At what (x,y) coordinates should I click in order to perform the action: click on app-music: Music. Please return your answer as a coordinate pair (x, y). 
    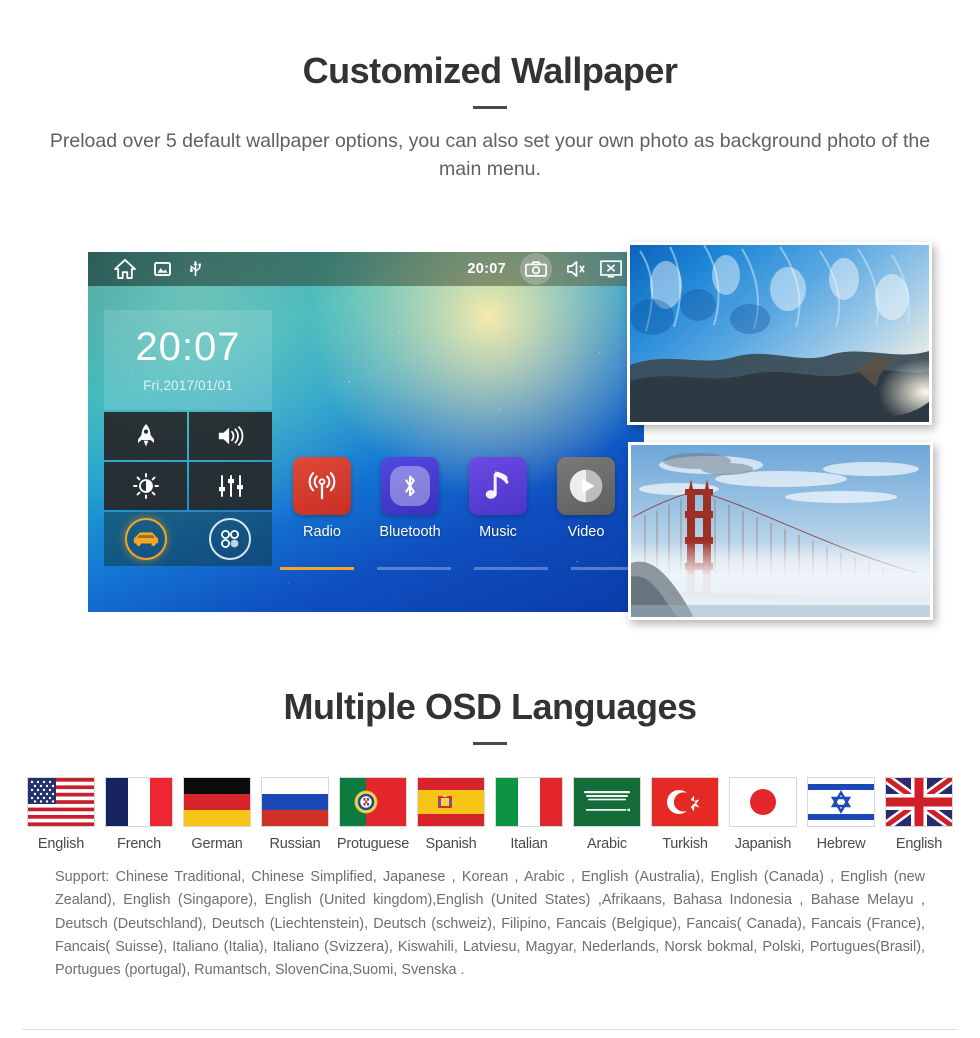
    Looking at the image, I should click on (498, 498).